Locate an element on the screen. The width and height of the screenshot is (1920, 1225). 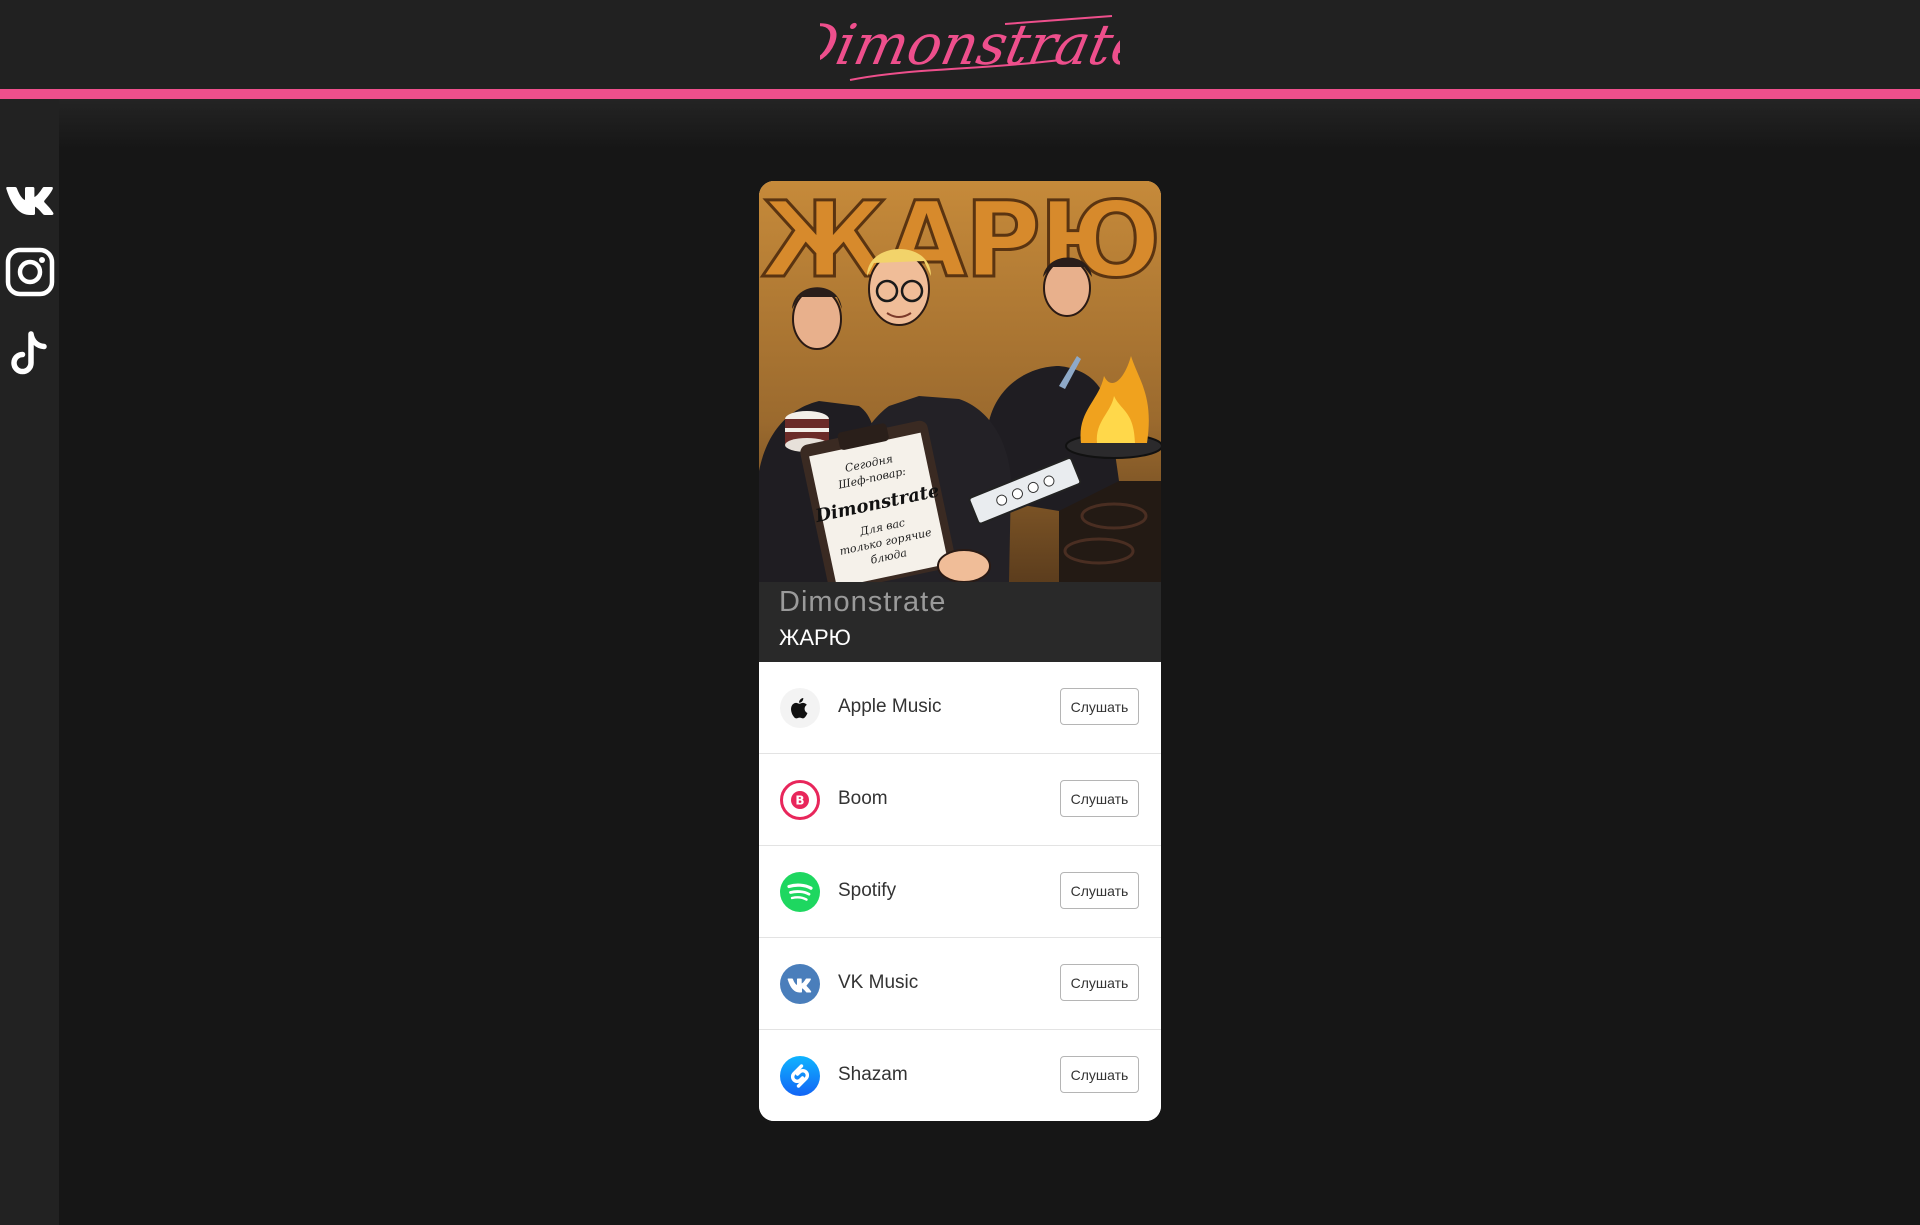
site-logo: Dimonstrate is located at coordinates (968, 44).